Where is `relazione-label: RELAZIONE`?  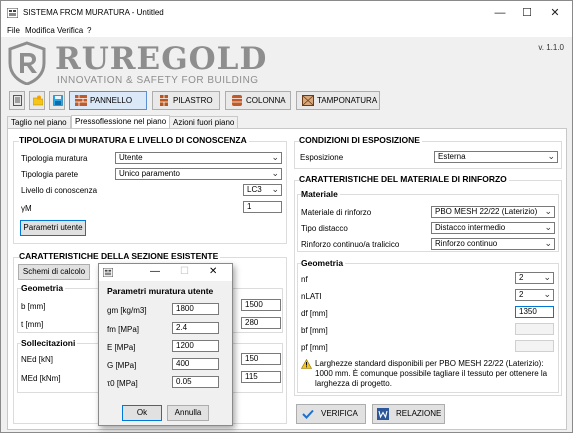
relazione-label: RELAZIONE is located at coordinates (419, 413).